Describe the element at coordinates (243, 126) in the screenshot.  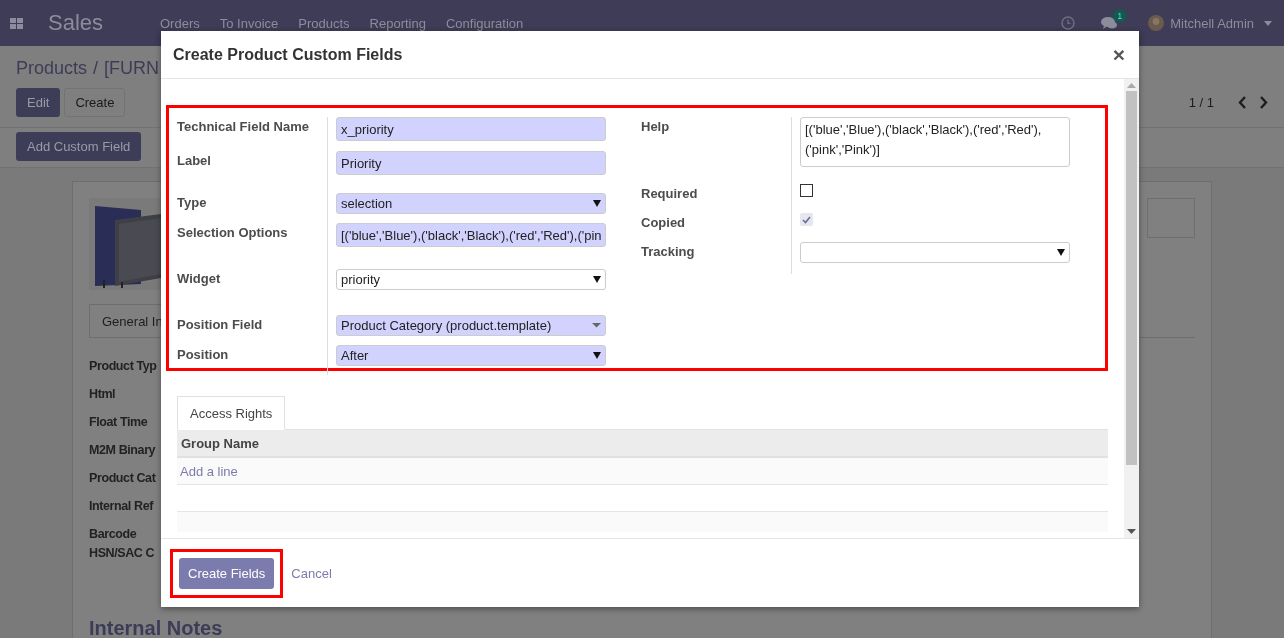
I see `field-label: Technical Field Name` at that location.